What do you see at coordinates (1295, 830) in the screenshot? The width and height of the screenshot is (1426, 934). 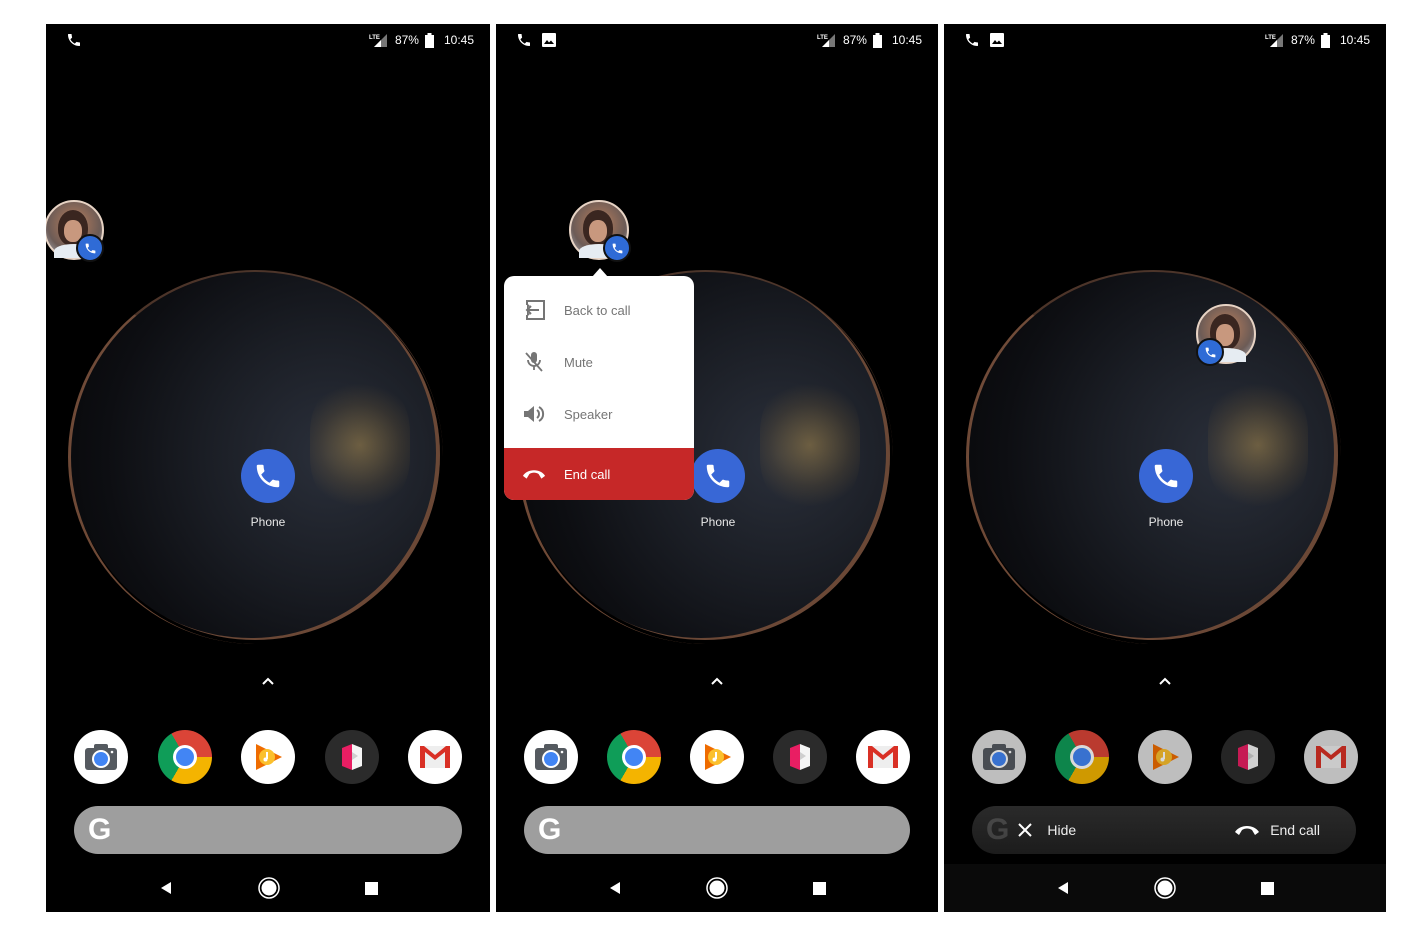 I see `end-call-label: End call` at bounding box center [1295, 830].